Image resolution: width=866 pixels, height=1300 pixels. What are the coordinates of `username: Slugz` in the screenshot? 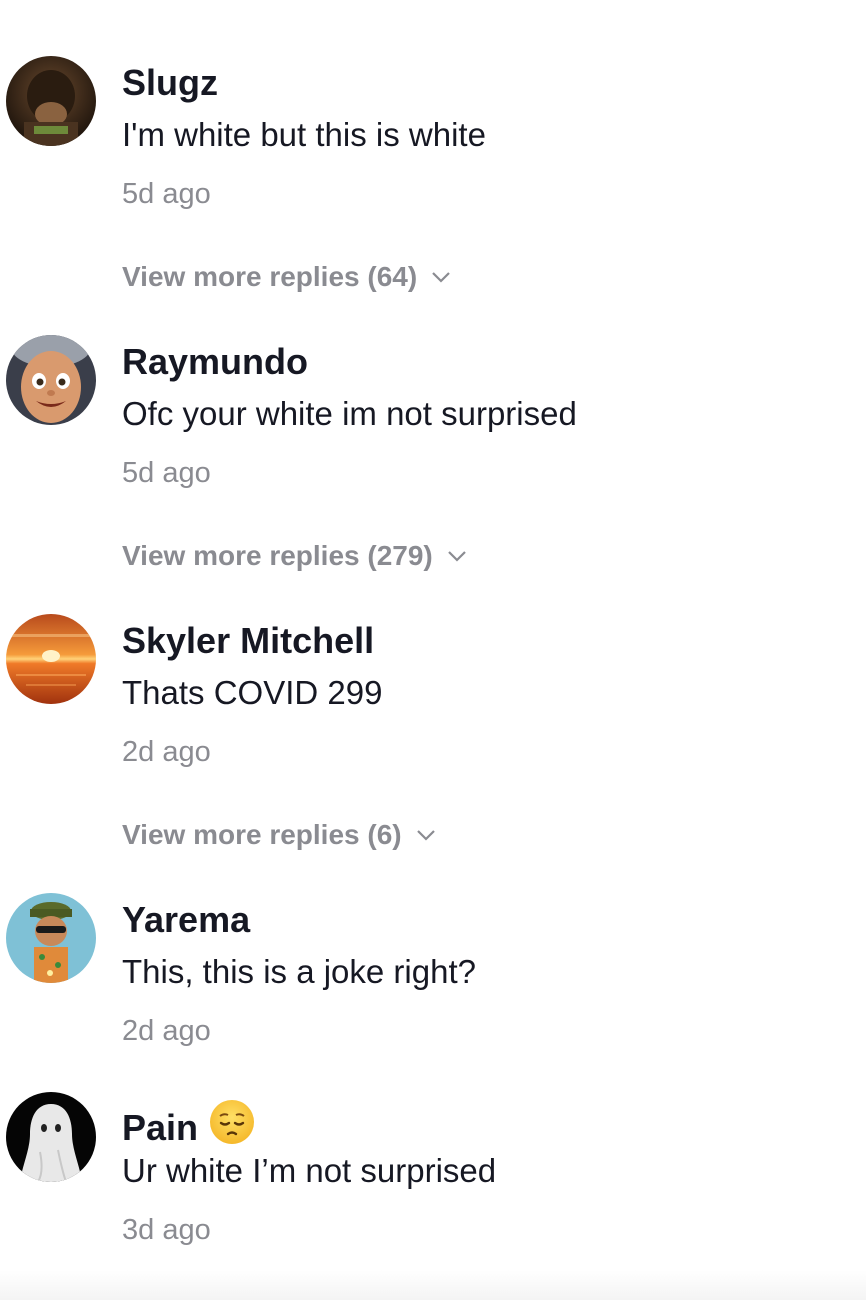 It's located at (170, 83).